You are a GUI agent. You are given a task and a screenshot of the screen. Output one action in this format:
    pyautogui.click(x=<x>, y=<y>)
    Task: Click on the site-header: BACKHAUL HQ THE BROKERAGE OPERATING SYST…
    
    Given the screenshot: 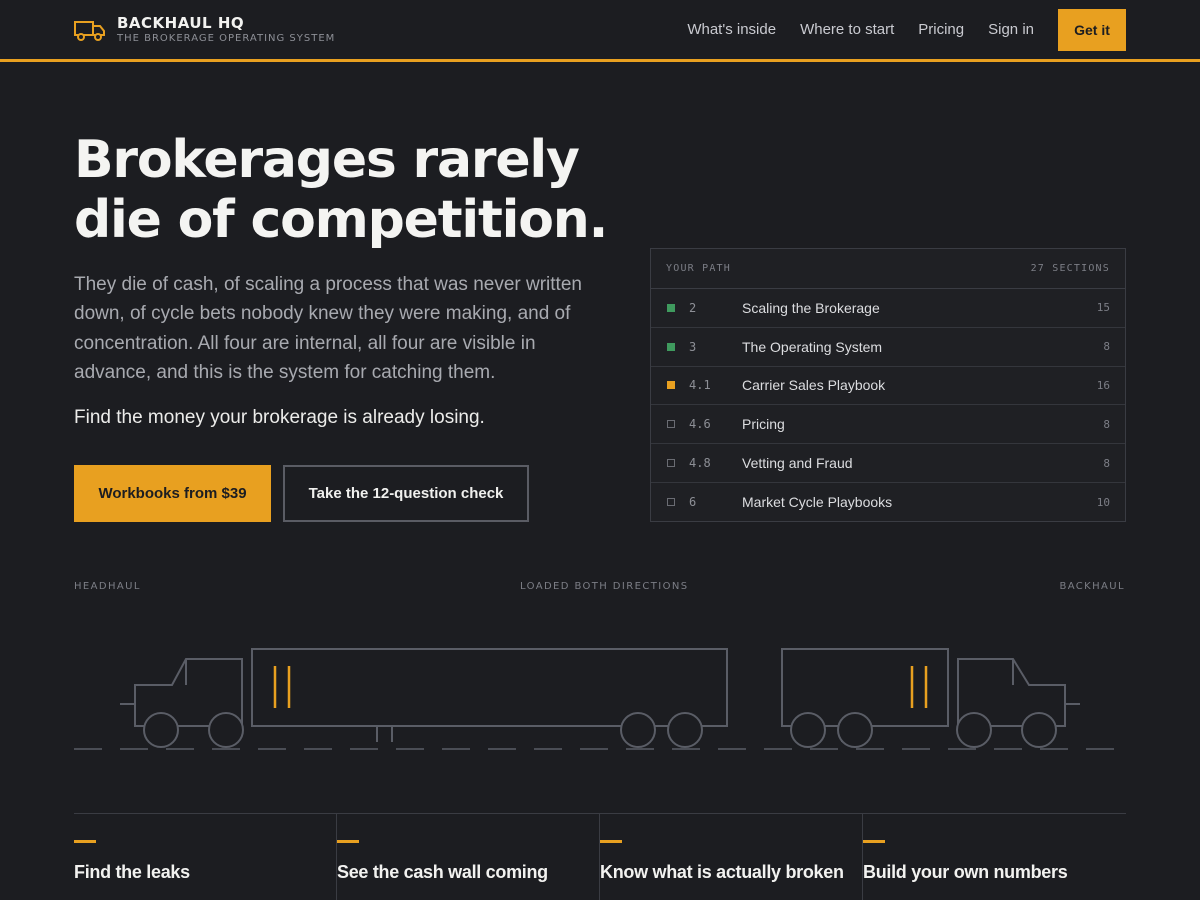 What is the action you would take?
    pyautogui.click(x=600, y=31)
    